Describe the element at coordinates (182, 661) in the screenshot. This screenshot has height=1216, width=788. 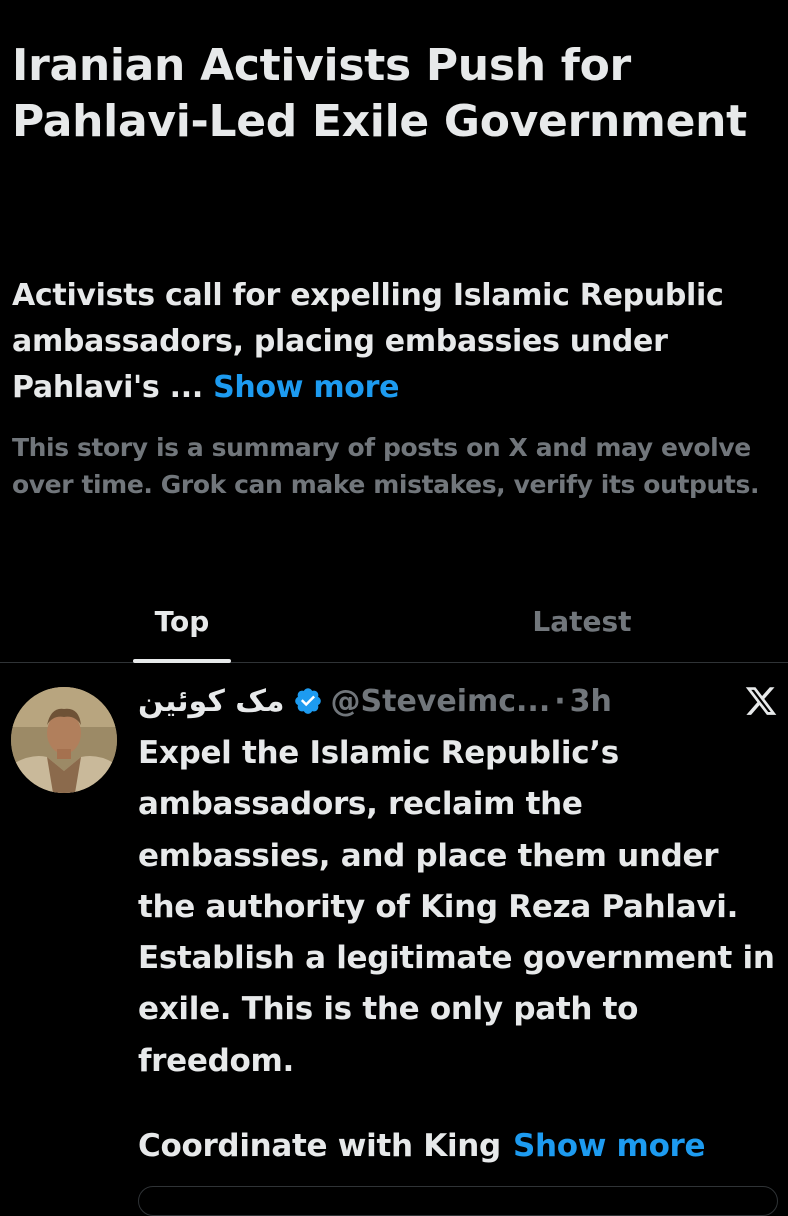
I see `active-tab-indicator` at that location.